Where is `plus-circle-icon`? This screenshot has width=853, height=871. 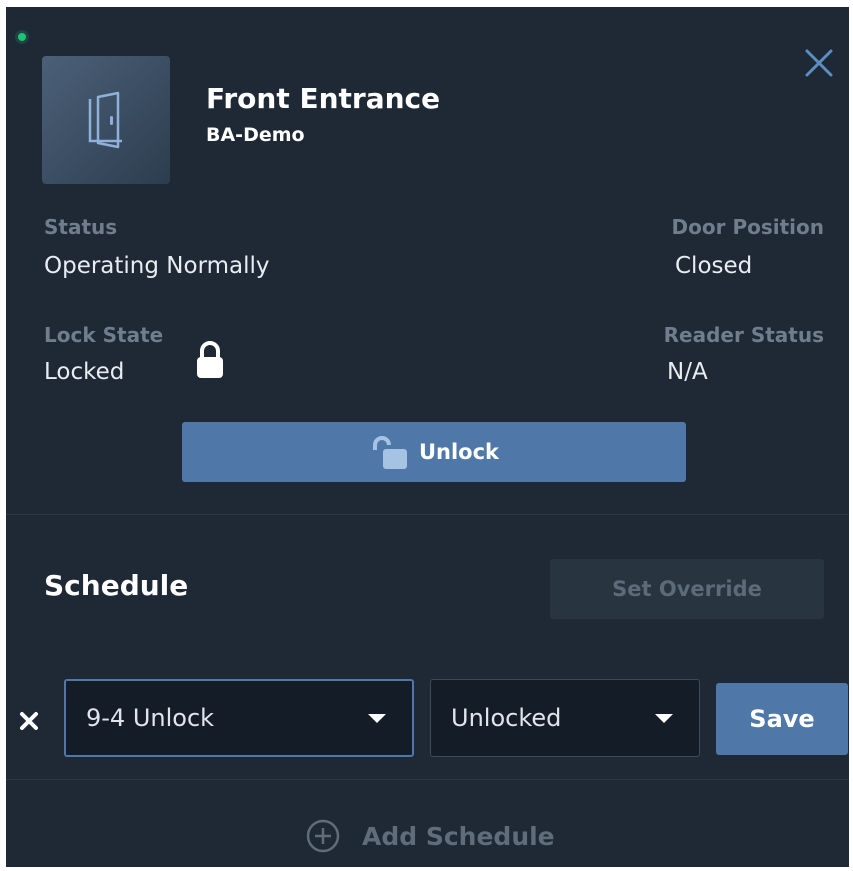
plus-circle-icon is located at coordinates (323, 836).